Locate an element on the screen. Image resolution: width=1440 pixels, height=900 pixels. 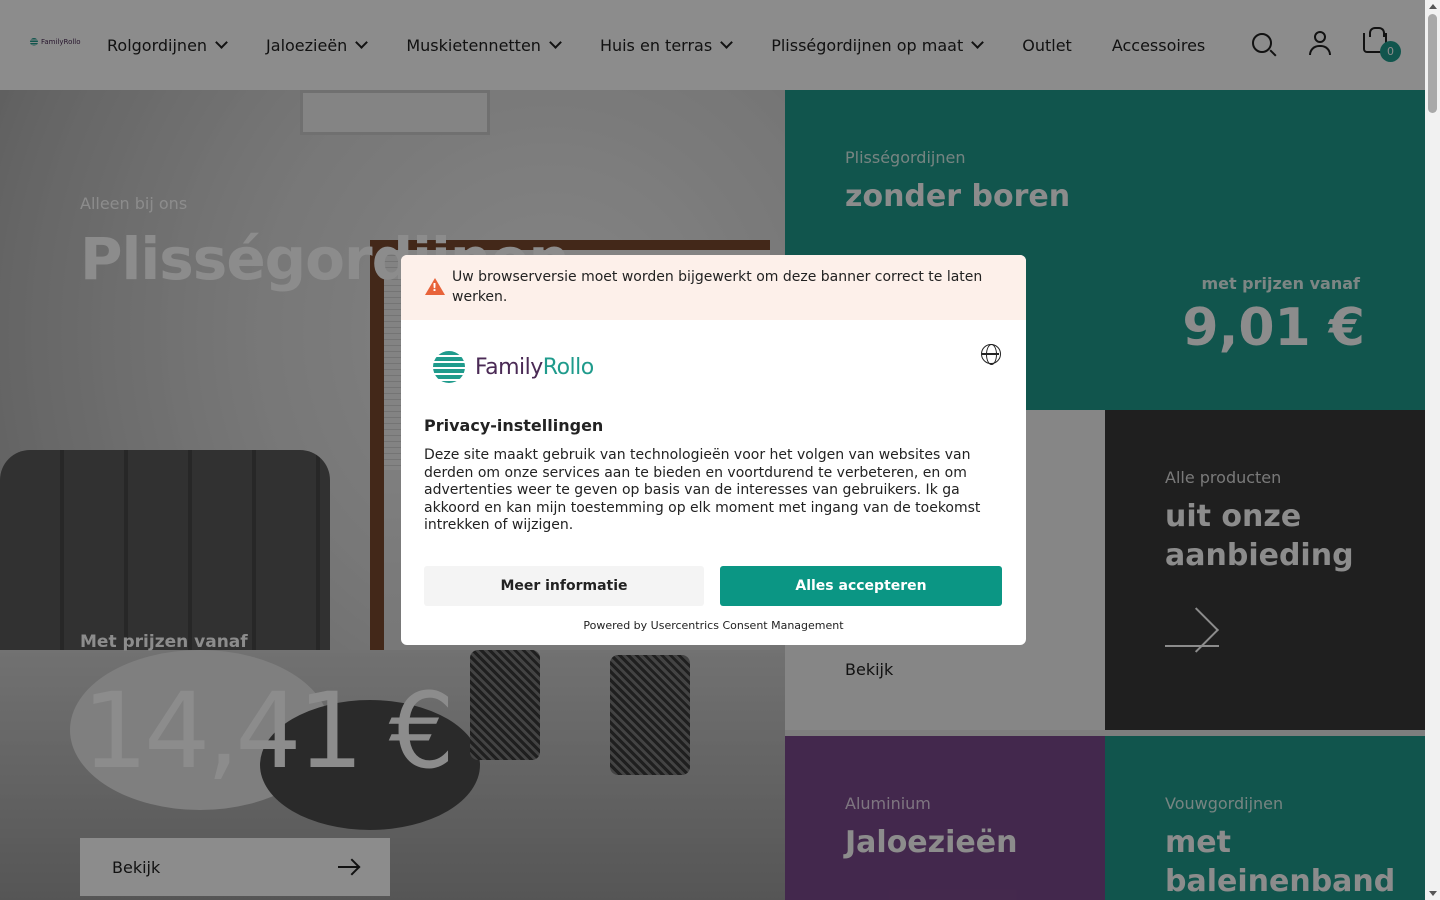
language-globe-icon is located at coordinates (991, 354).